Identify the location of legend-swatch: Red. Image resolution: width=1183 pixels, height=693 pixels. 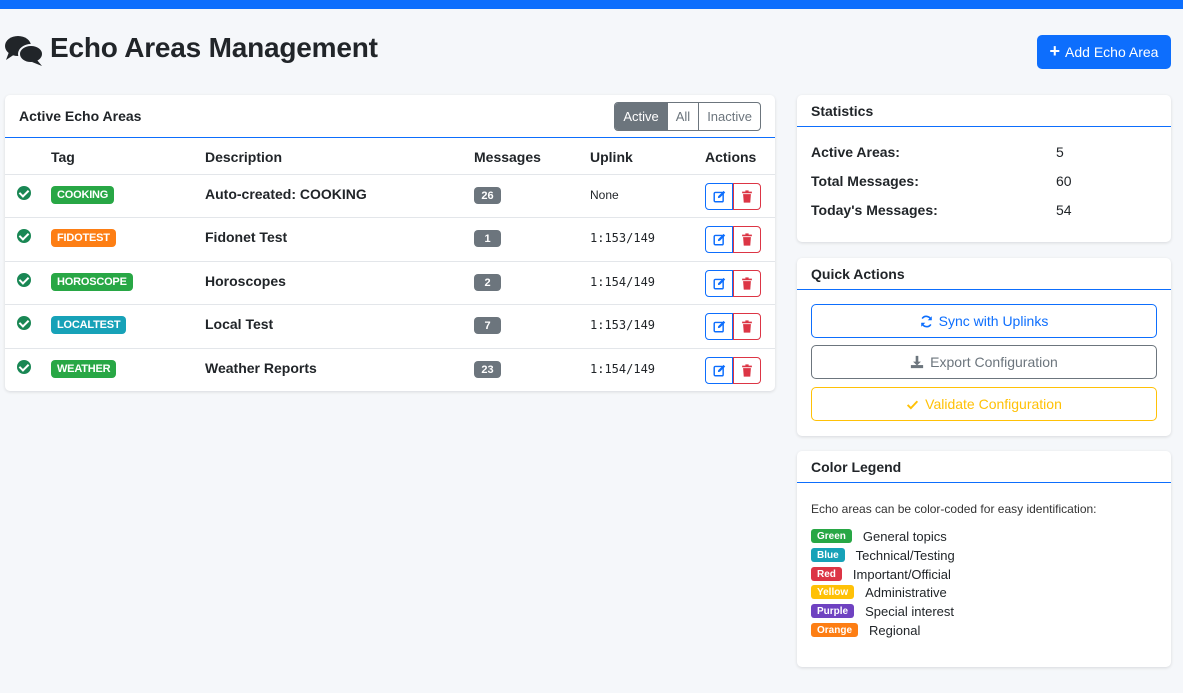
(826, 574).